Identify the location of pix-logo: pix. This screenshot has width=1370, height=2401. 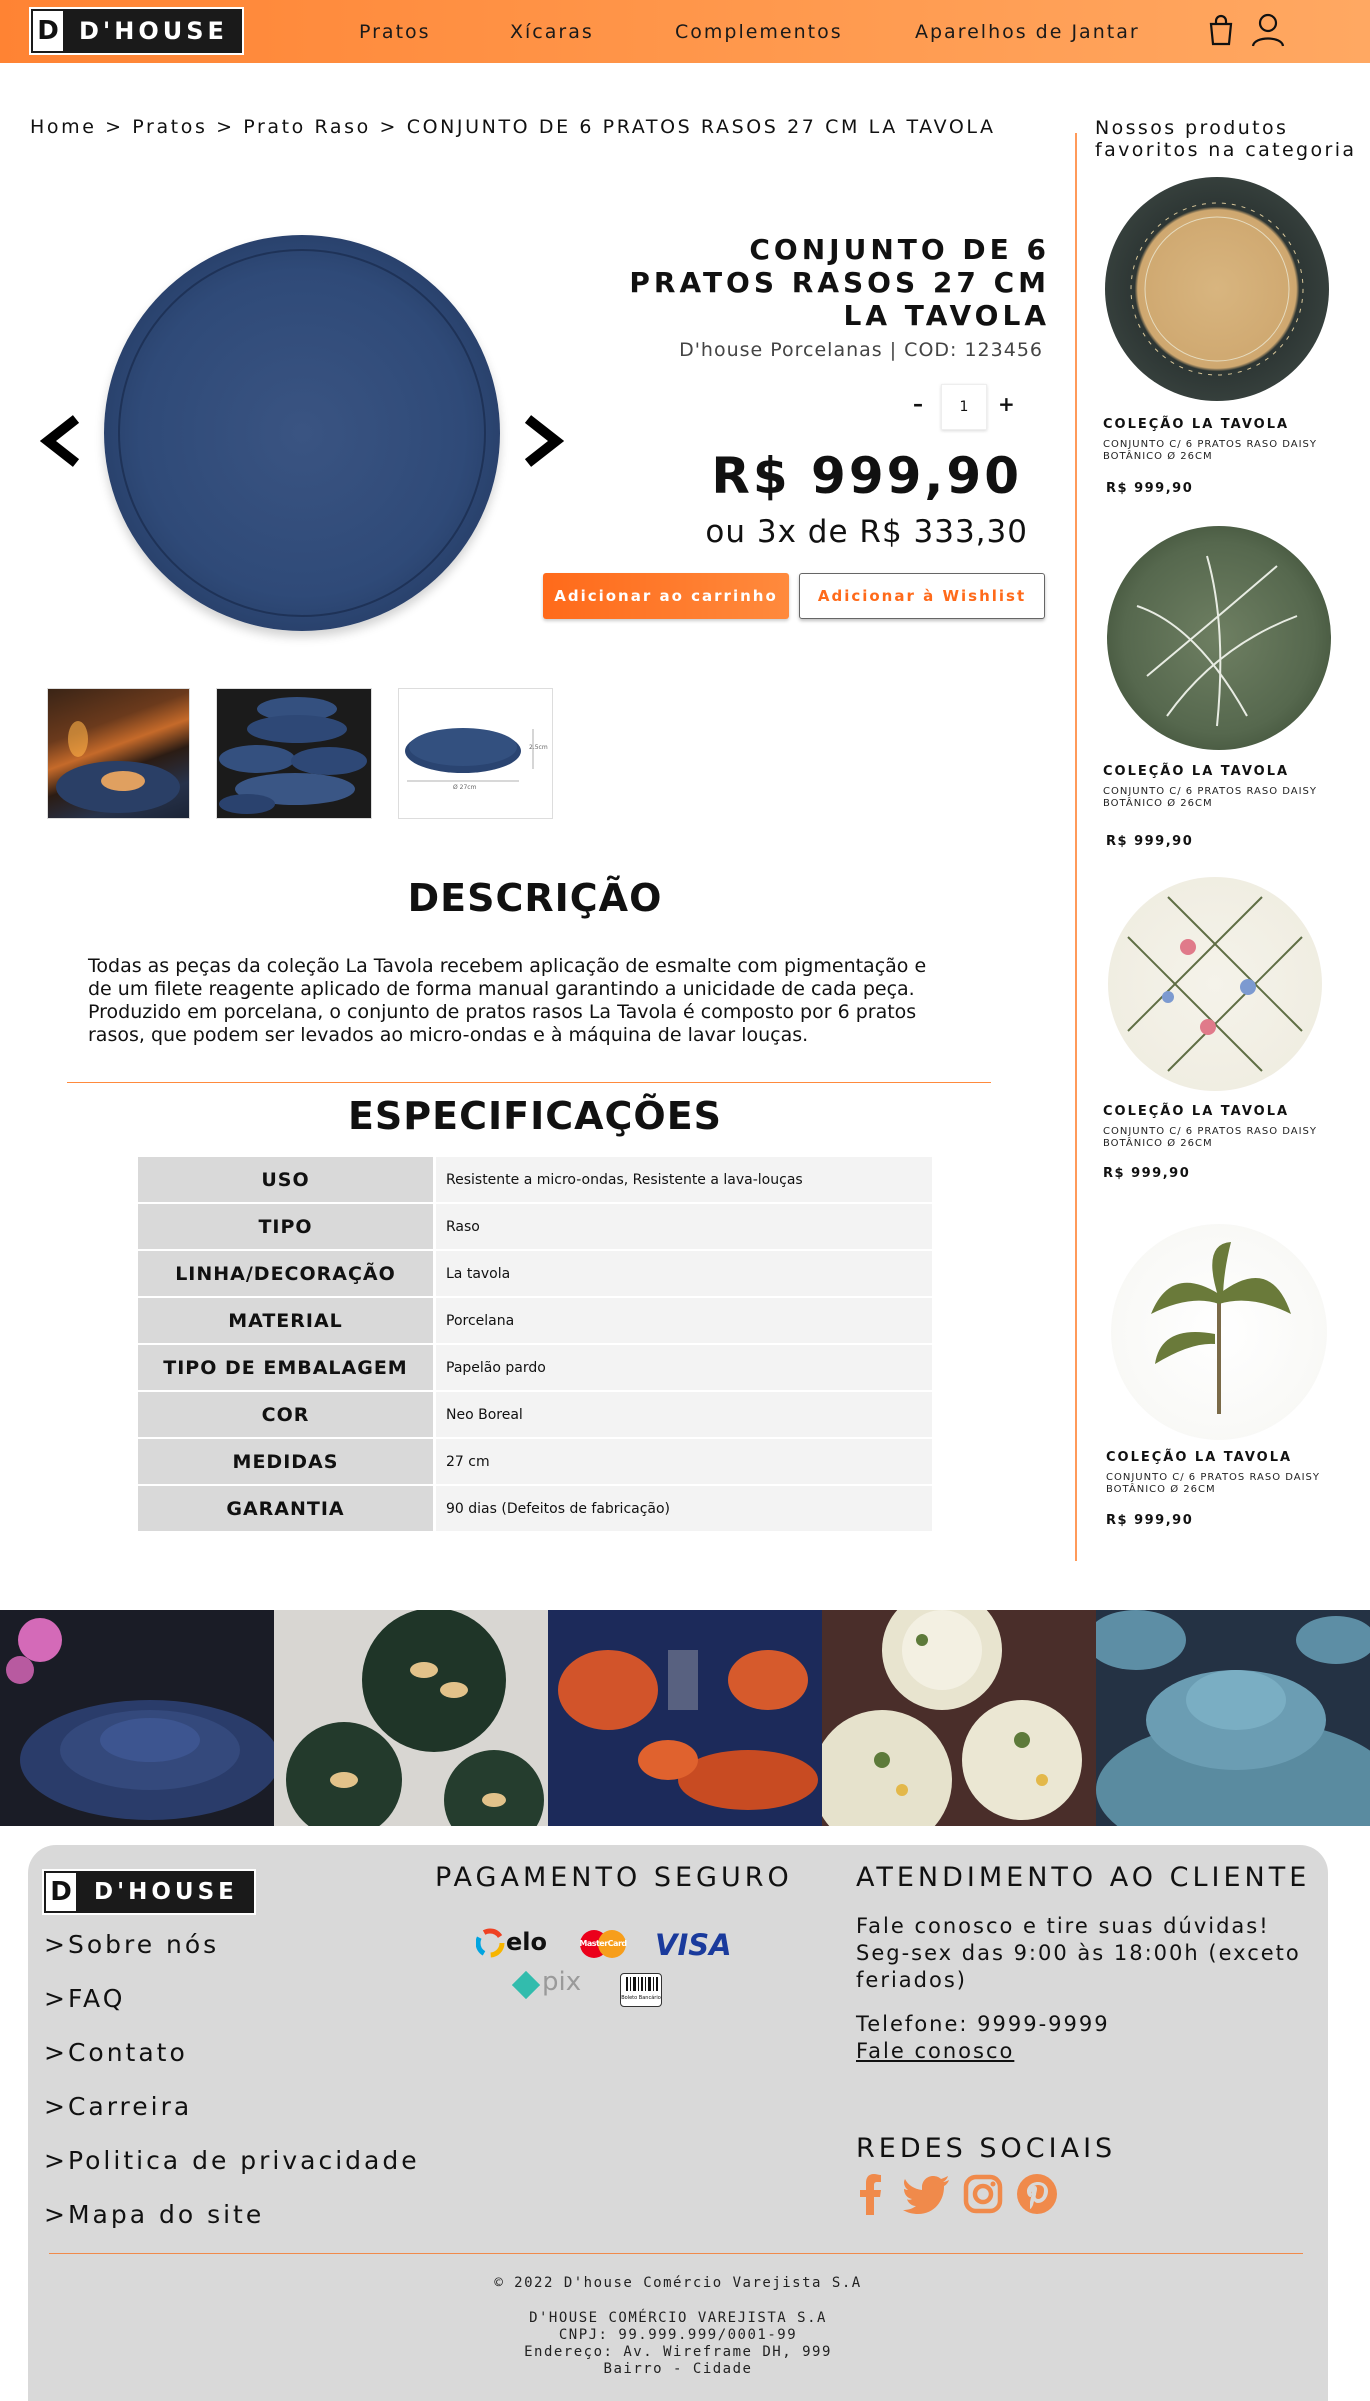
(546, 1985).